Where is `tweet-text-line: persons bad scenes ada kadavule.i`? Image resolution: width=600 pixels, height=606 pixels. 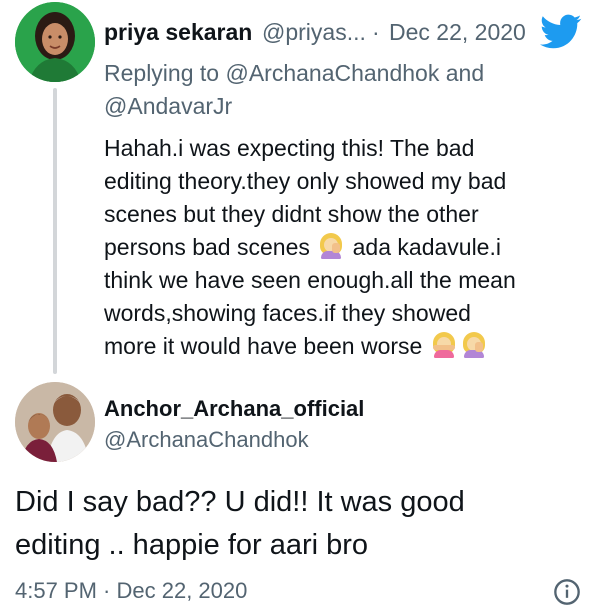
tweet-text-line: persons bad scenes ada kadavule.i is located at coordinates (344, 247).